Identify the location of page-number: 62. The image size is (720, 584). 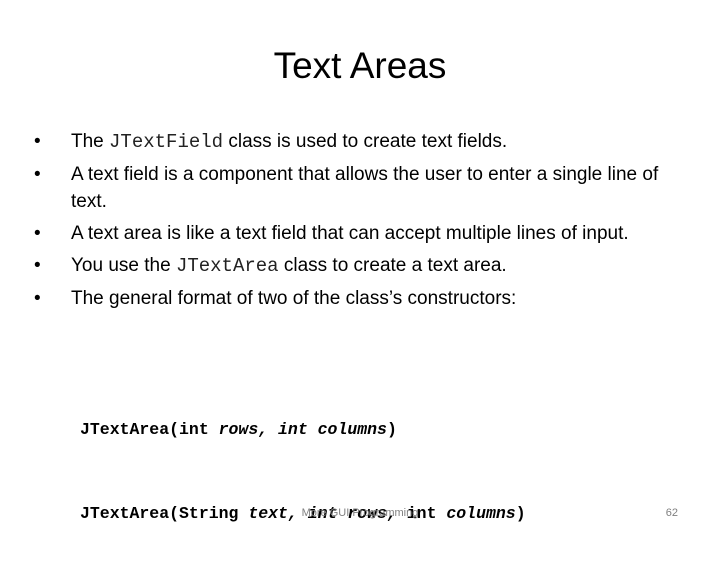
(671, 513).